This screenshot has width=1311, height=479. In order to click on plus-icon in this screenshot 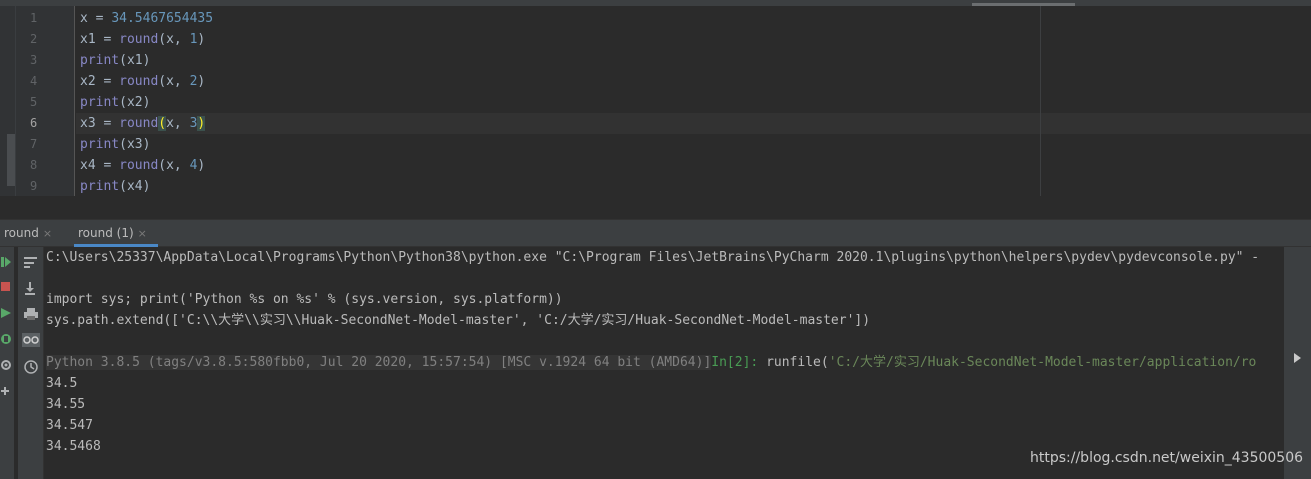, I will do `click(6, 391)`.